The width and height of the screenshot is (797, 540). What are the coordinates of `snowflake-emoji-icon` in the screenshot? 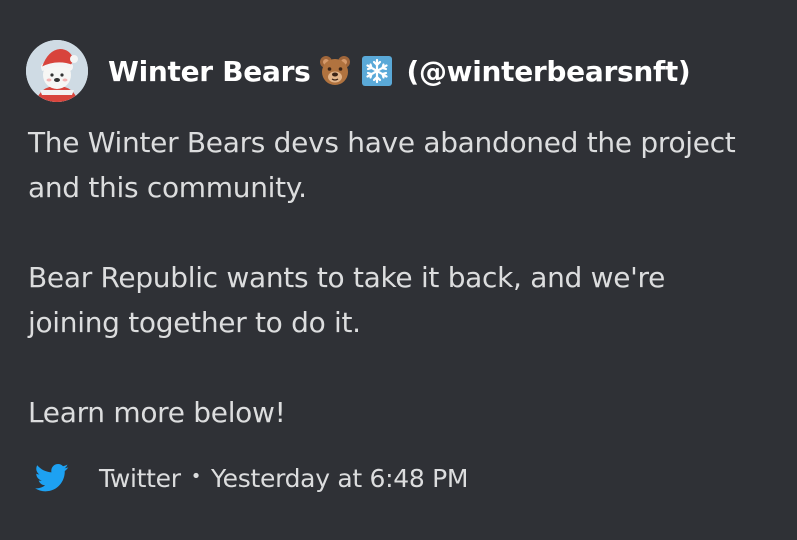 It's located at (377, 71).